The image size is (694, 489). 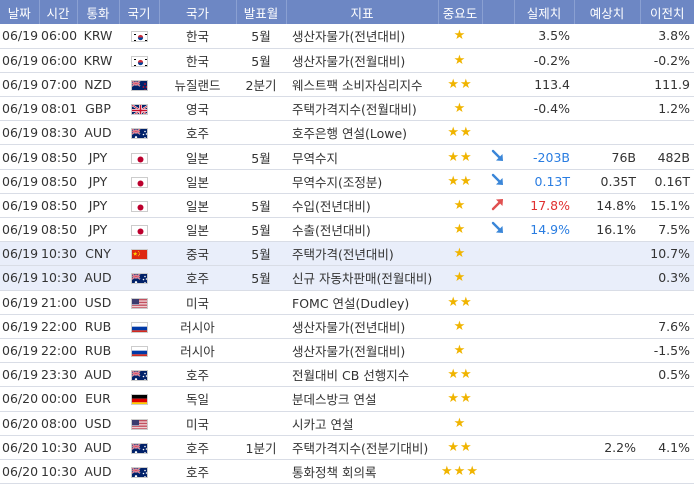 What do you see at coordinates (362, 254) in the screenshot?
I see `indicator-cell: 주택가격(전년대비)` at bounding box center [362, 254].